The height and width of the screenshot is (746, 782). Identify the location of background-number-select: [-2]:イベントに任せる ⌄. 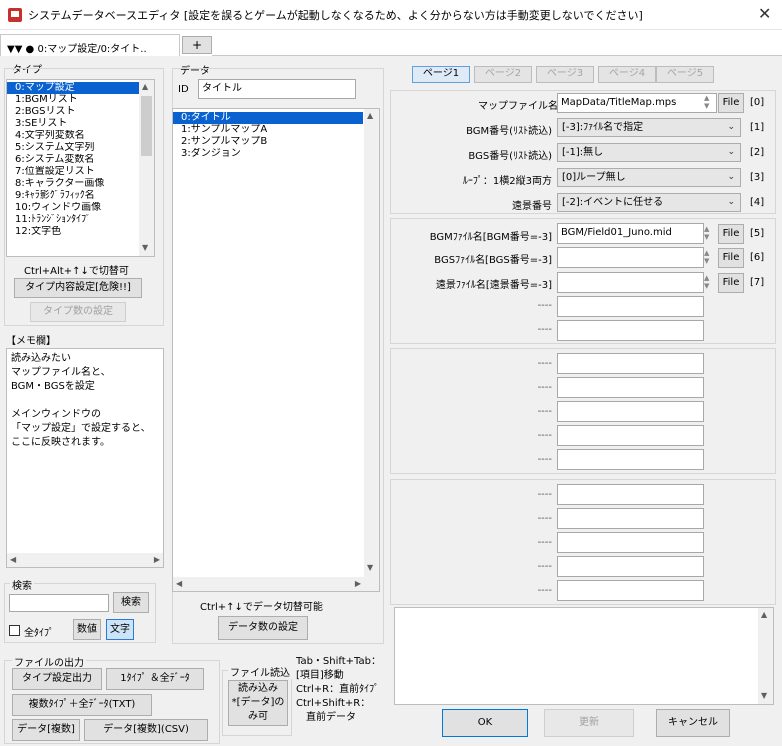
(649, 202).